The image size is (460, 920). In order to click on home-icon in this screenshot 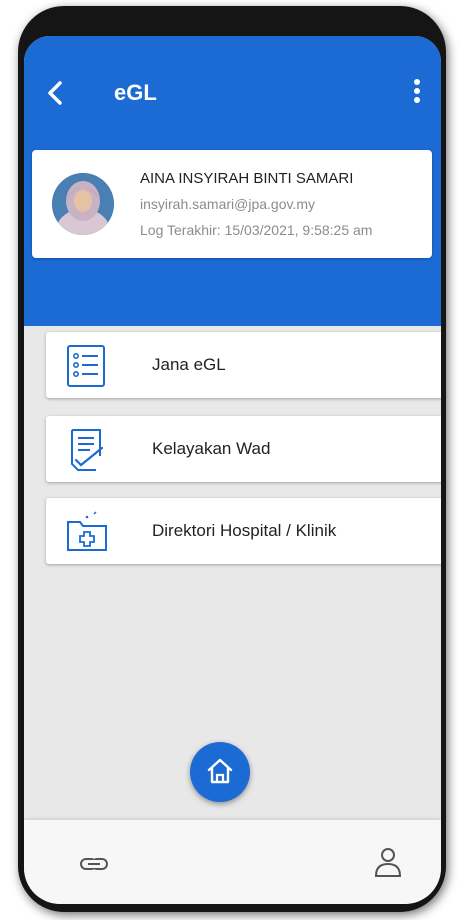, I will do `click(220, 771)`.